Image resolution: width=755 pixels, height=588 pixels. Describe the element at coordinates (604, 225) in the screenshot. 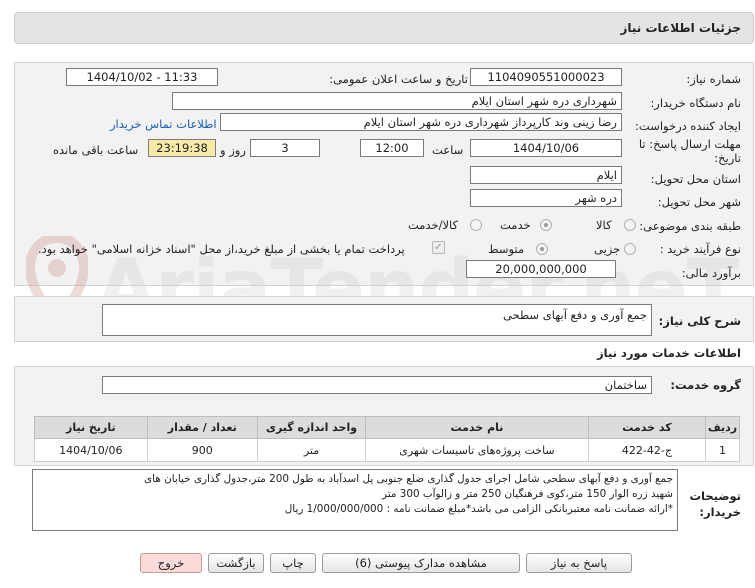

I see `category-option-goods-label: کالا` at that location.